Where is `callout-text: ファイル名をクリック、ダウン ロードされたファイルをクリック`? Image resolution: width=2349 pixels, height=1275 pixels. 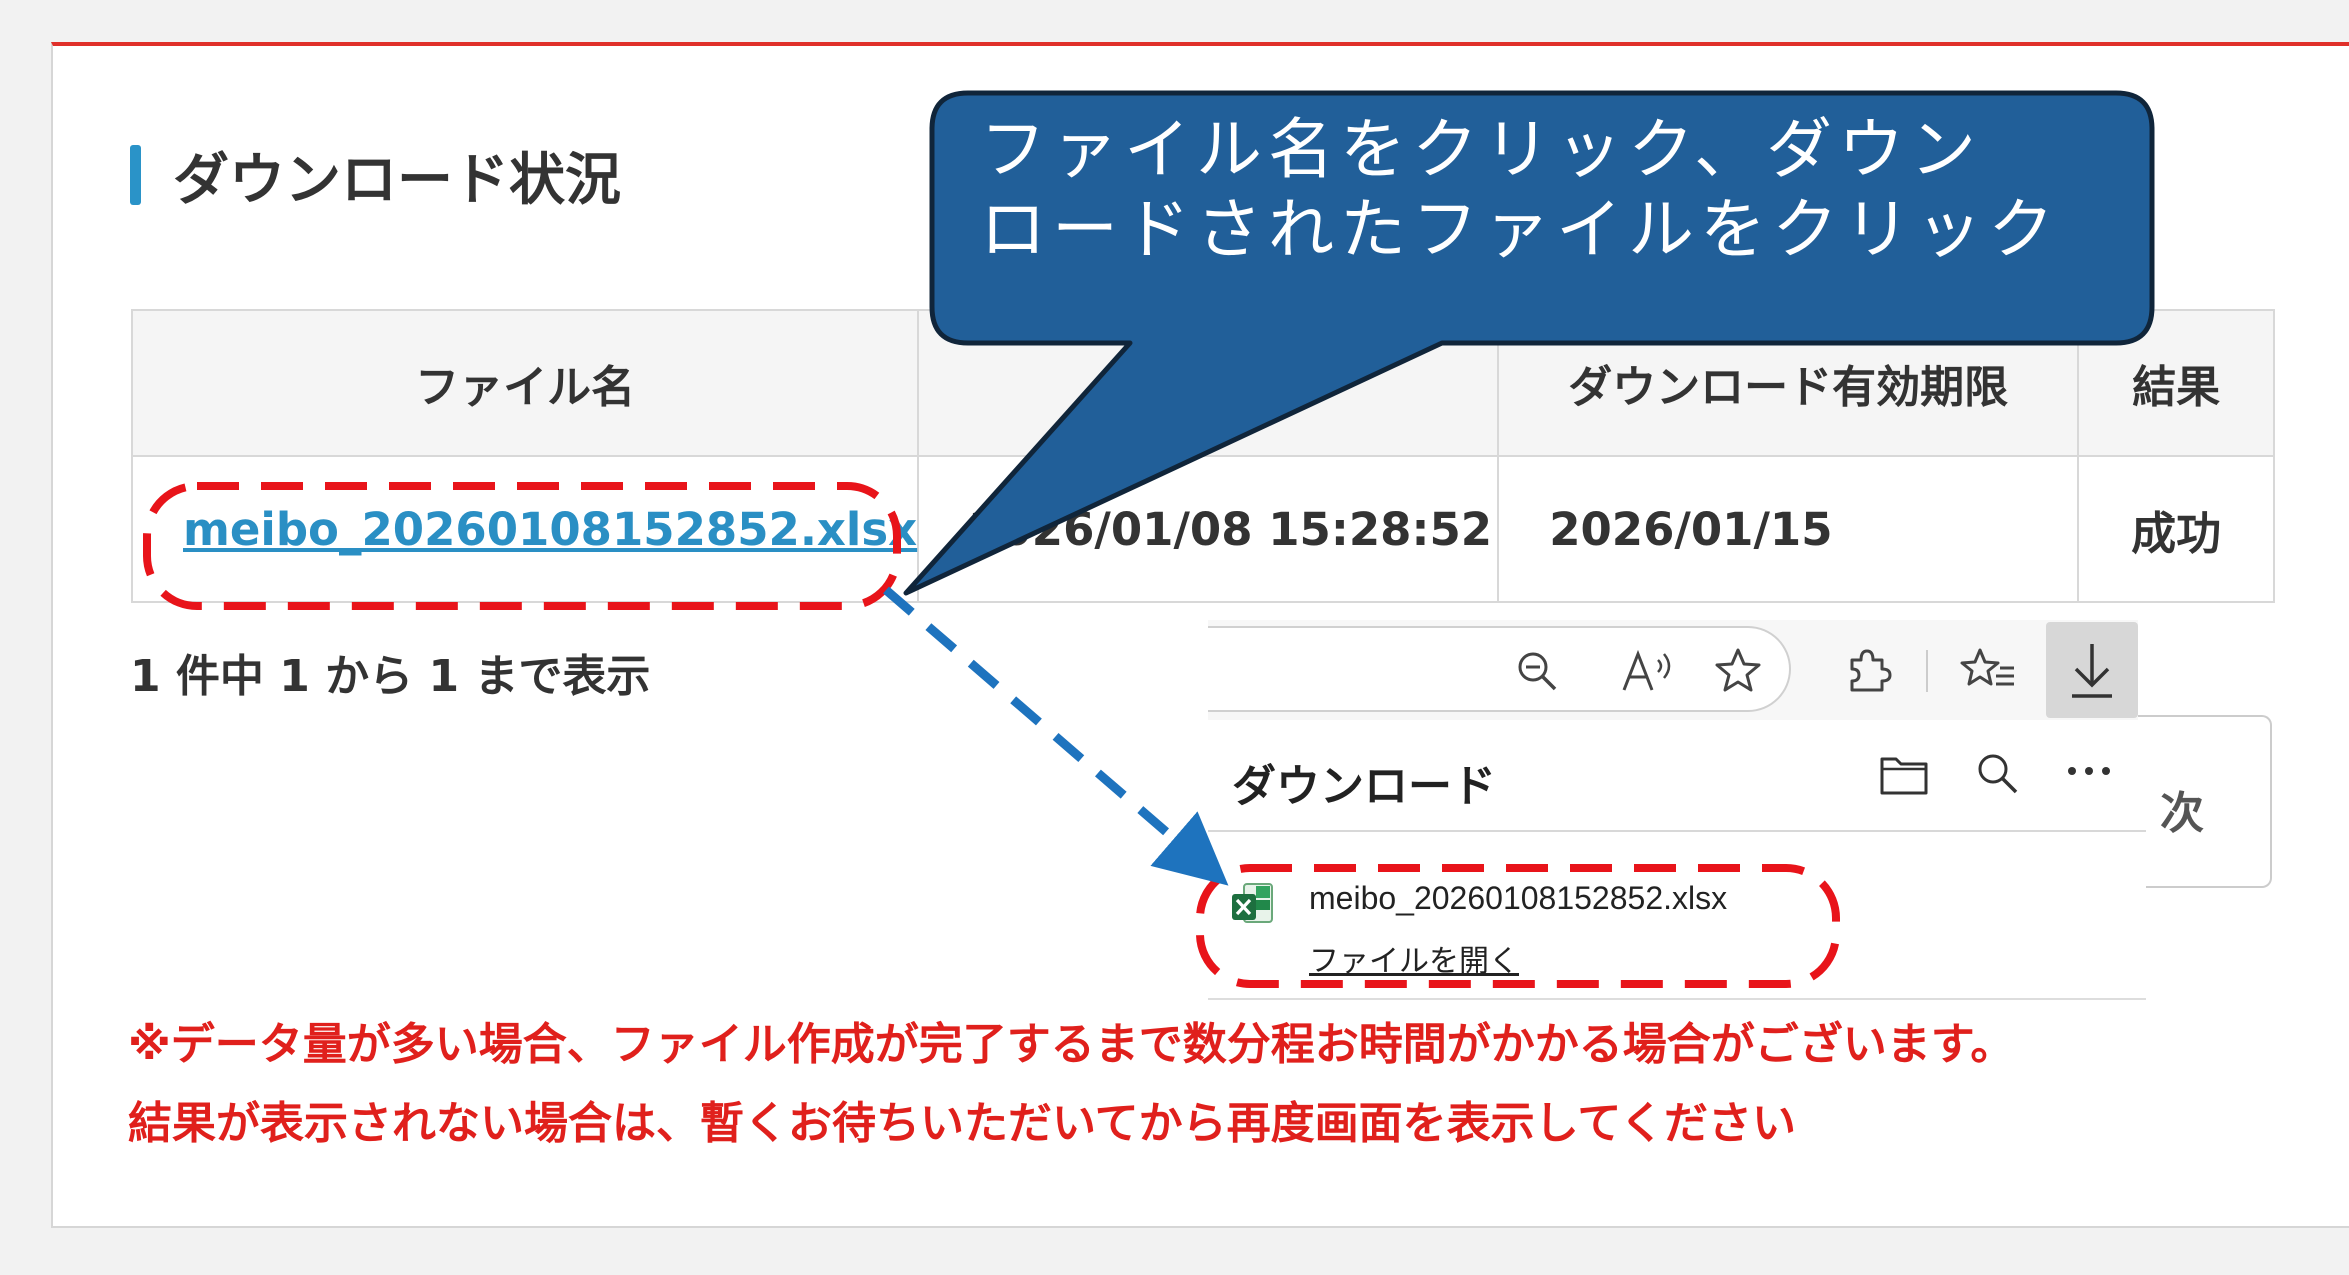
callout-text: ファイル名をクリック、ダウン ロードされたファイルをクリック is located at coordinates (1540, 190).